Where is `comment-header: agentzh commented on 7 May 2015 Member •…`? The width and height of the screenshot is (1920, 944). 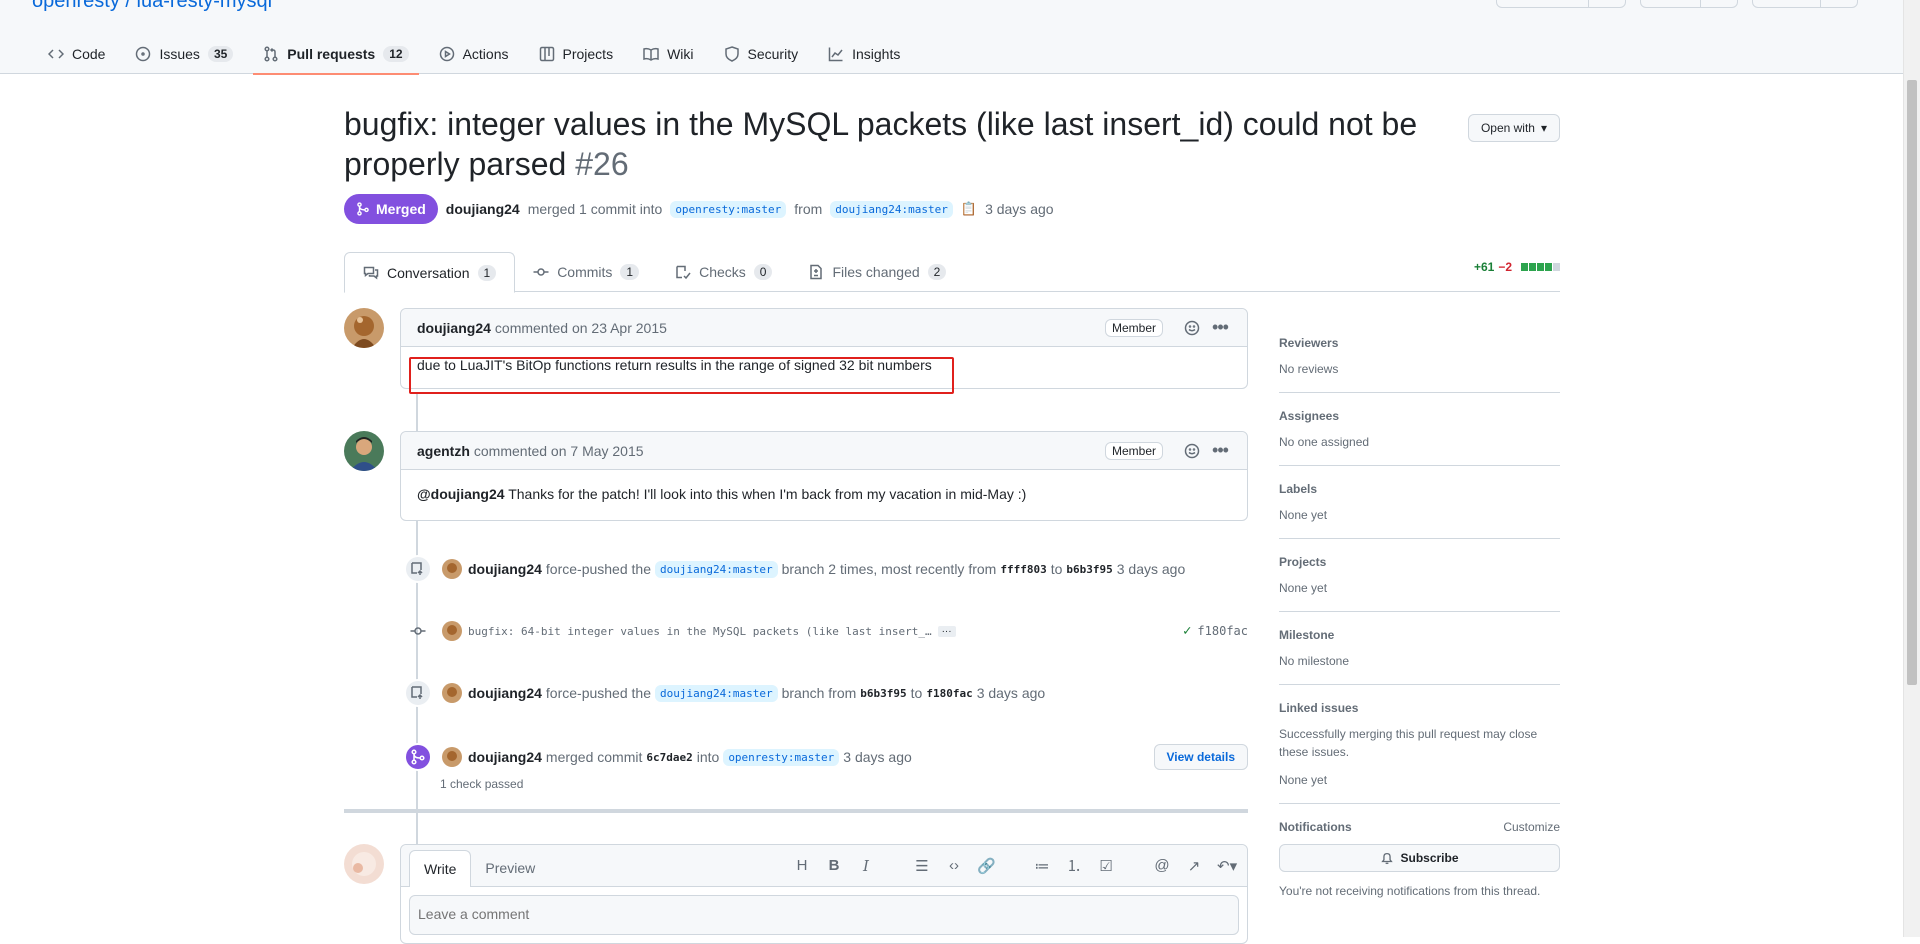 comment-header: agentzh commented on 7 May 2015 Member •… is located at coordinates (824, 451).